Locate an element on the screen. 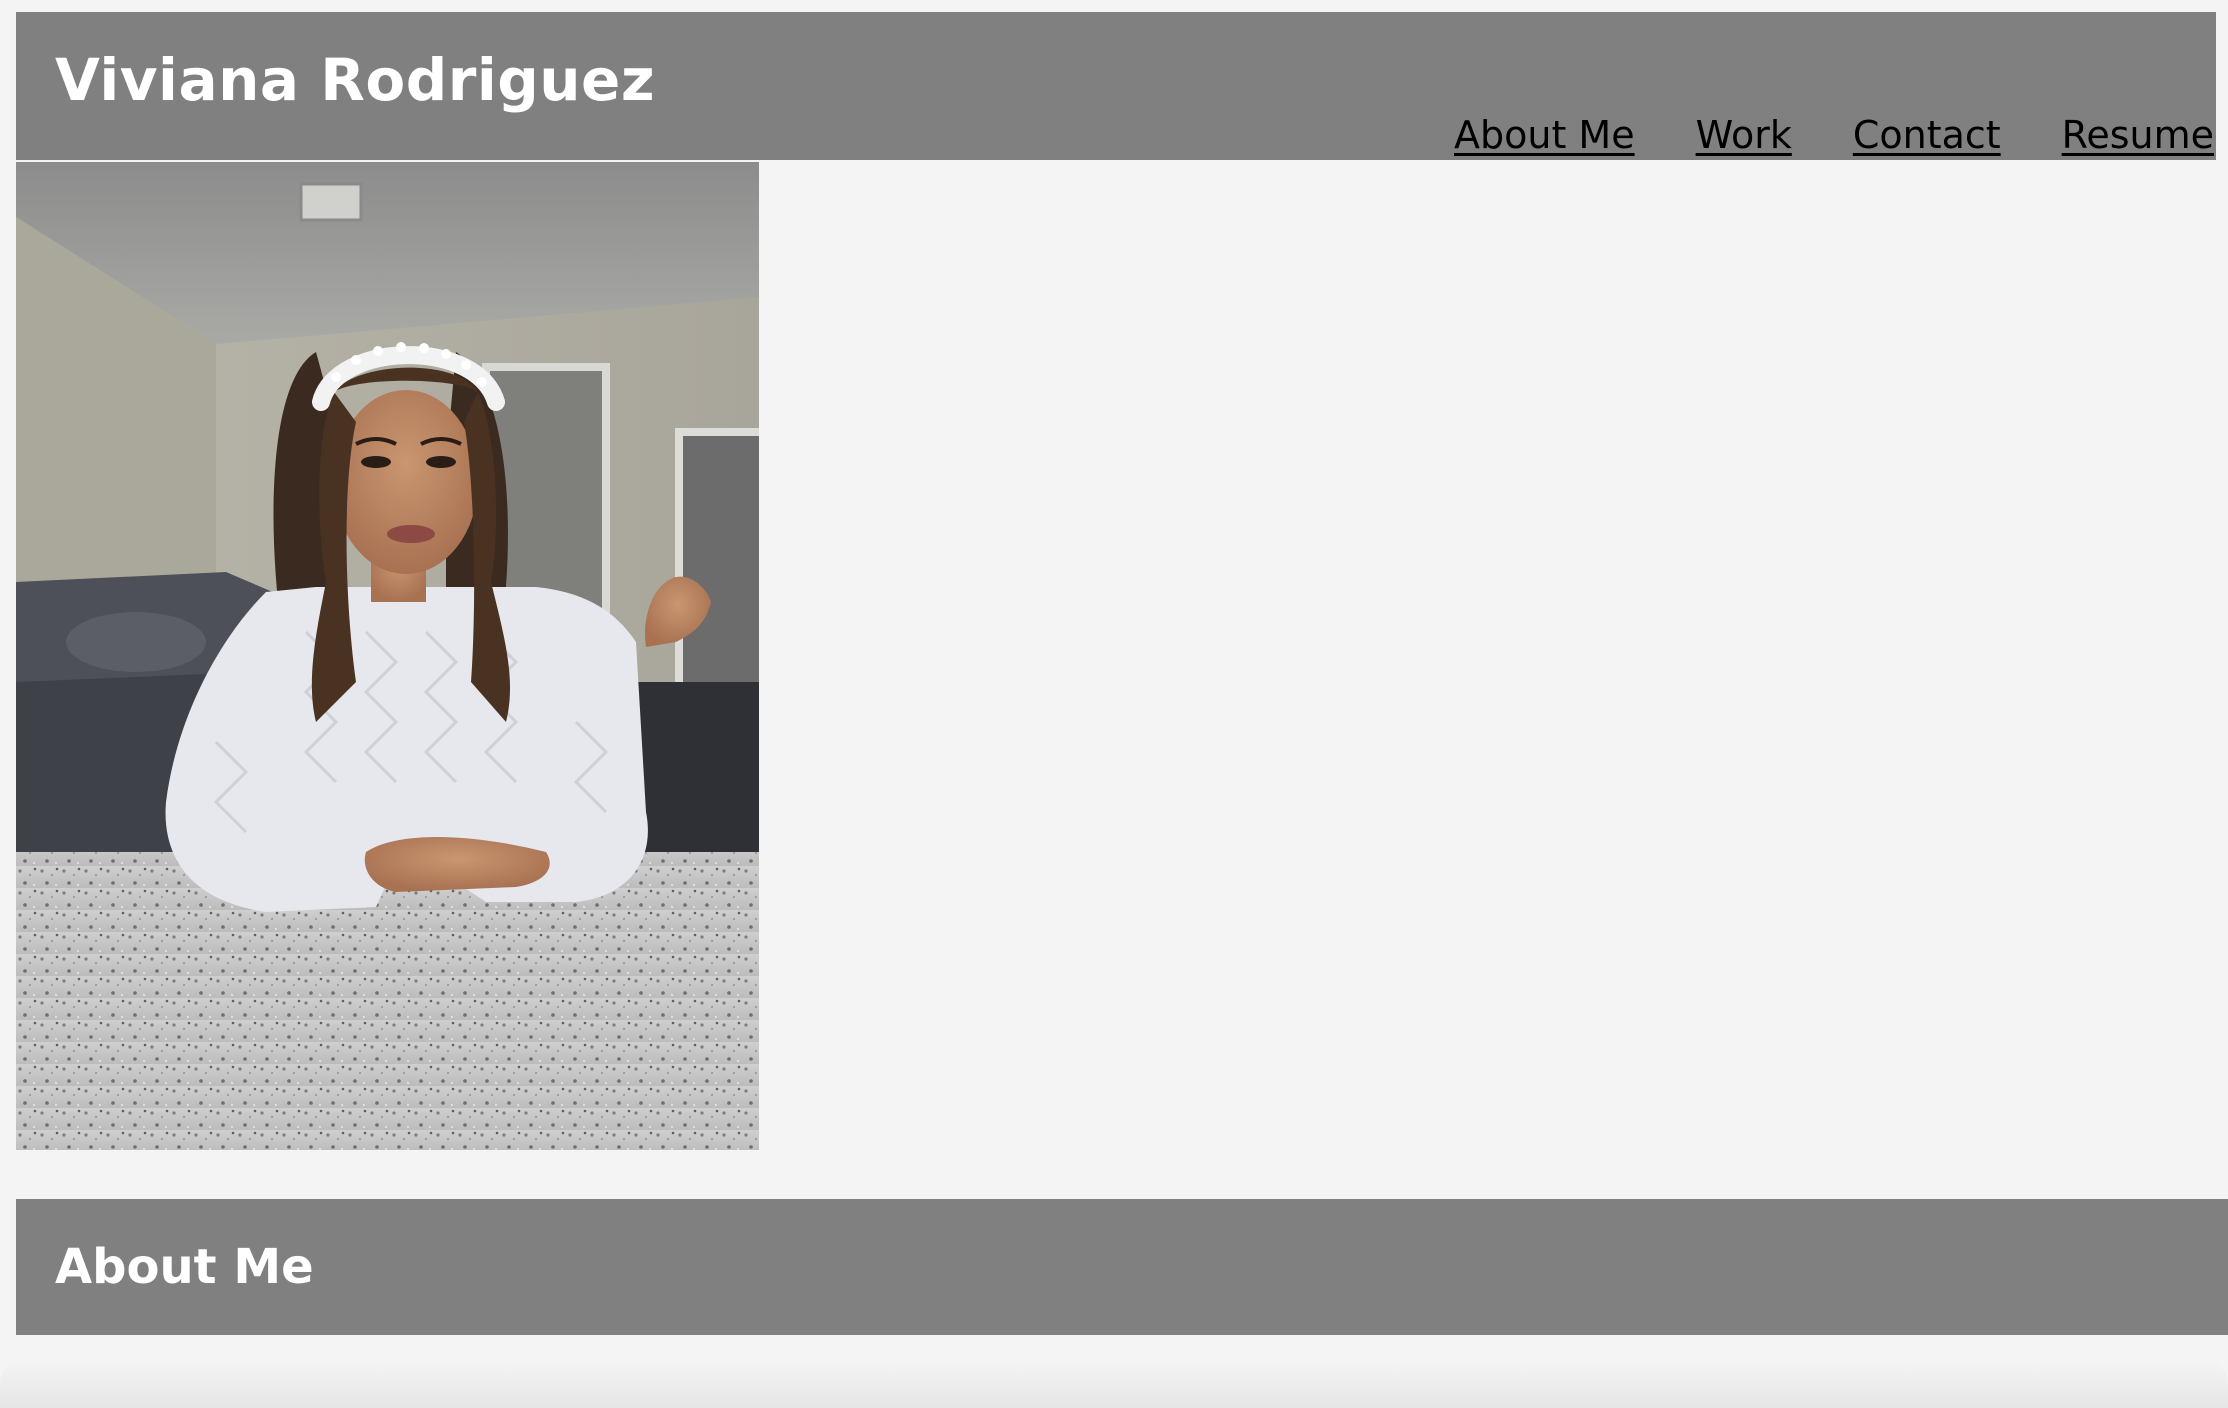 The width and height of the screenshot is (2228, 1408). main-nav: About Me Work Contact Resume is located at coordinates (1834, 135).